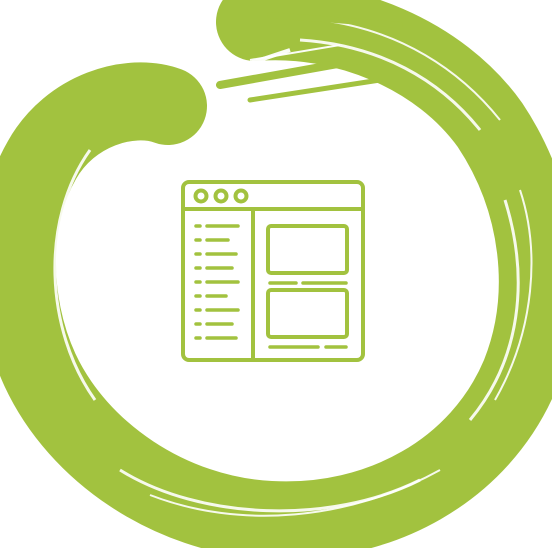 This screenshot has height=548, width=552. Describe the element at coordinates (273, 271) in the screenshot. I see `web-layout-icon` at that location.